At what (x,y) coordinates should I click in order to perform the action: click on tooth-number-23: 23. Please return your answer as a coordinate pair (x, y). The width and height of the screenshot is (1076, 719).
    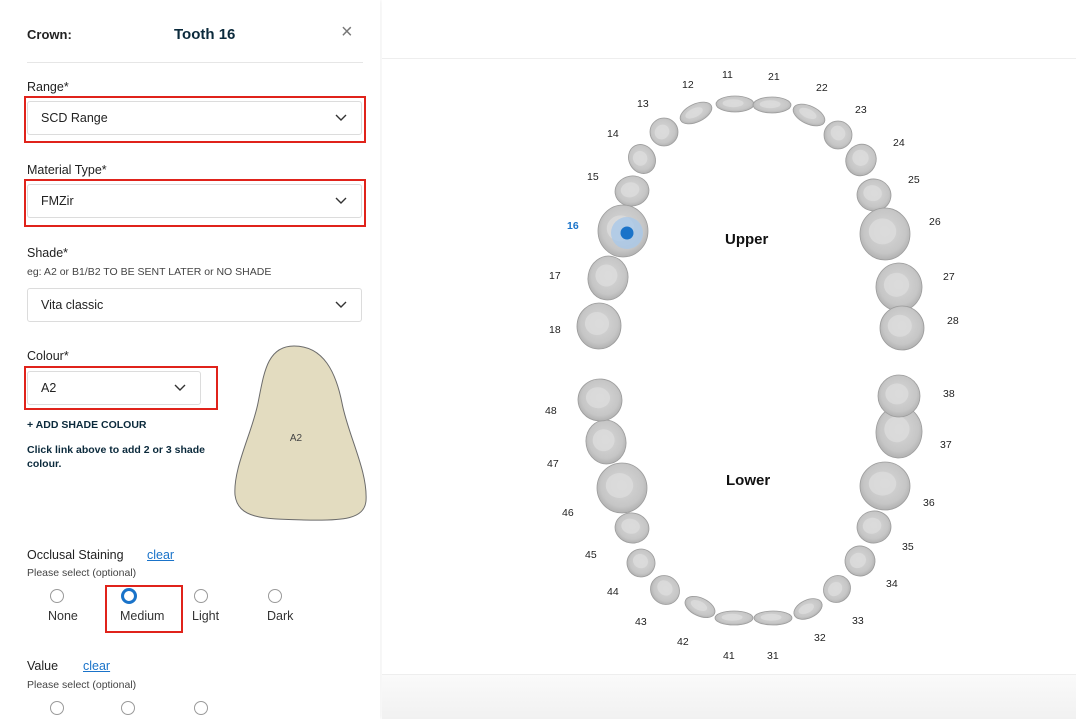
    Looking at the image, I should click on (861, 110).